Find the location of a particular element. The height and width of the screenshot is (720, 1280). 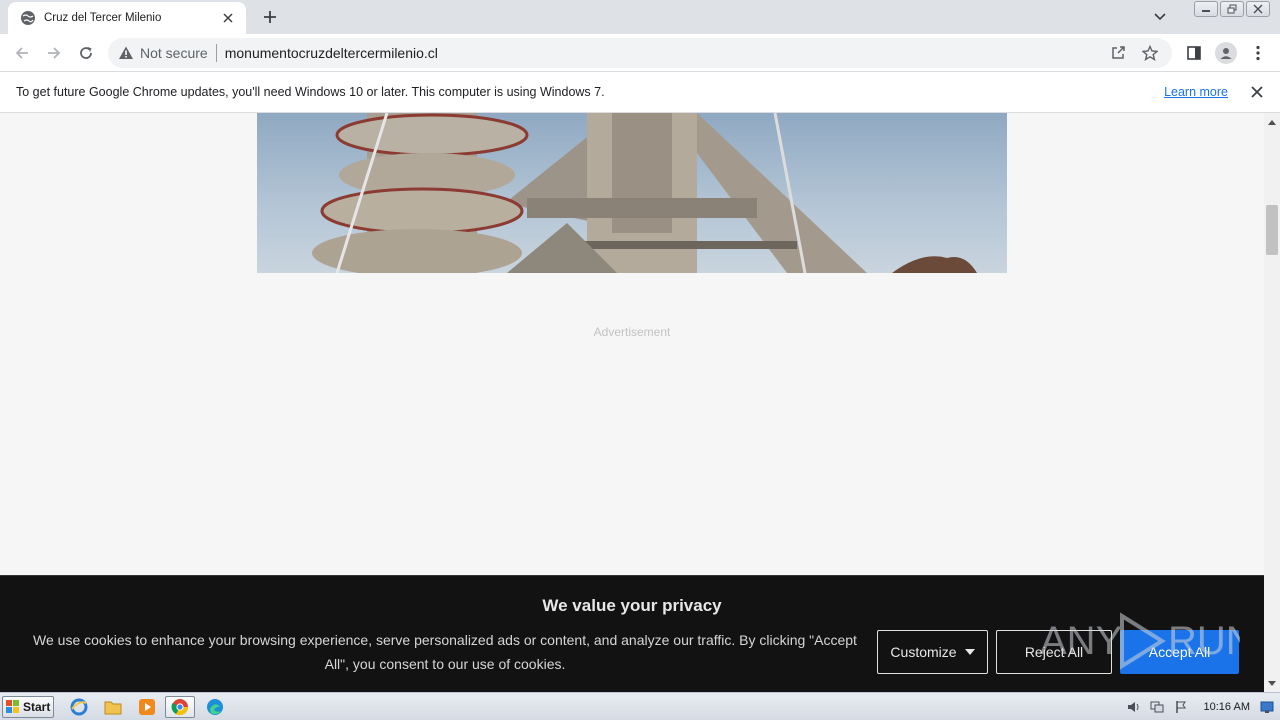

browser-tab: Cruz del Tercer Milenio is located at coordinates (127, 18).